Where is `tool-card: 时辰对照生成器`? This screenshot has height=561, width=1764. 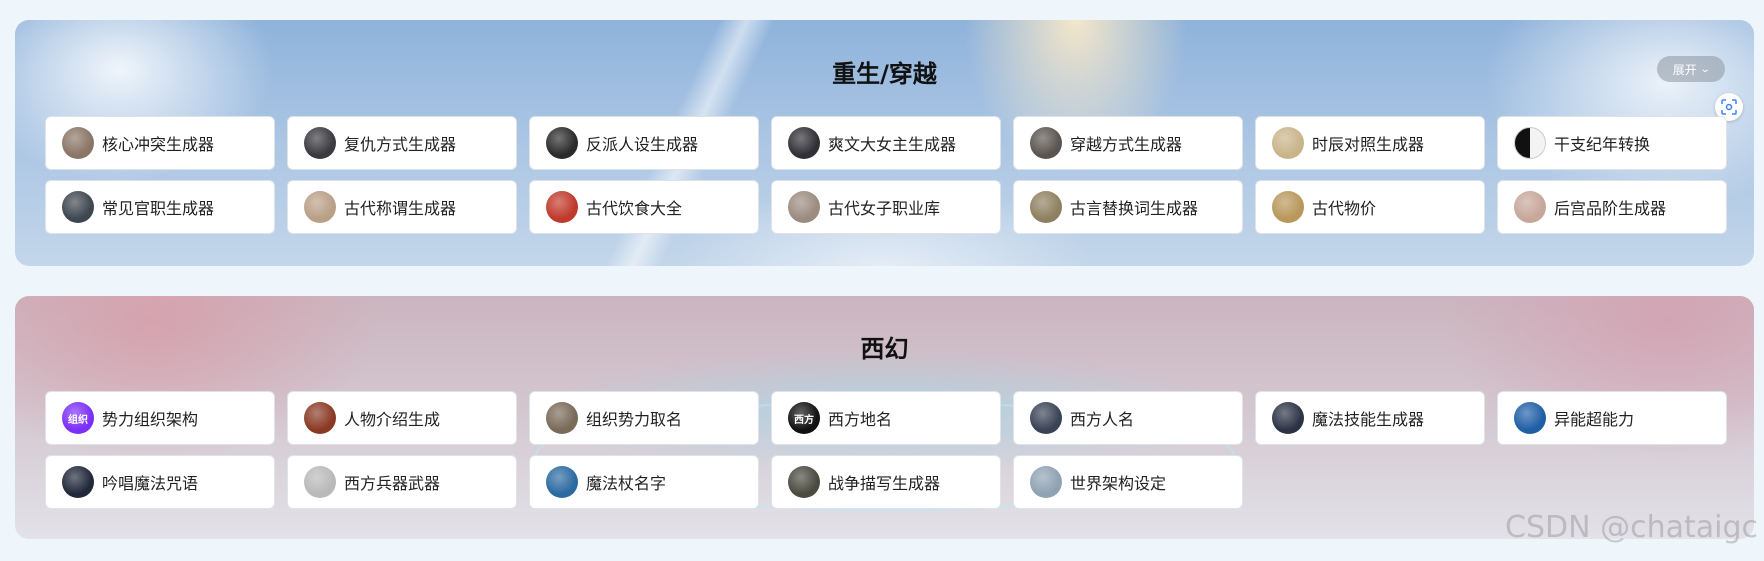
tool-card: 时辰对照生成器 is located at coordinates (1370, 143).